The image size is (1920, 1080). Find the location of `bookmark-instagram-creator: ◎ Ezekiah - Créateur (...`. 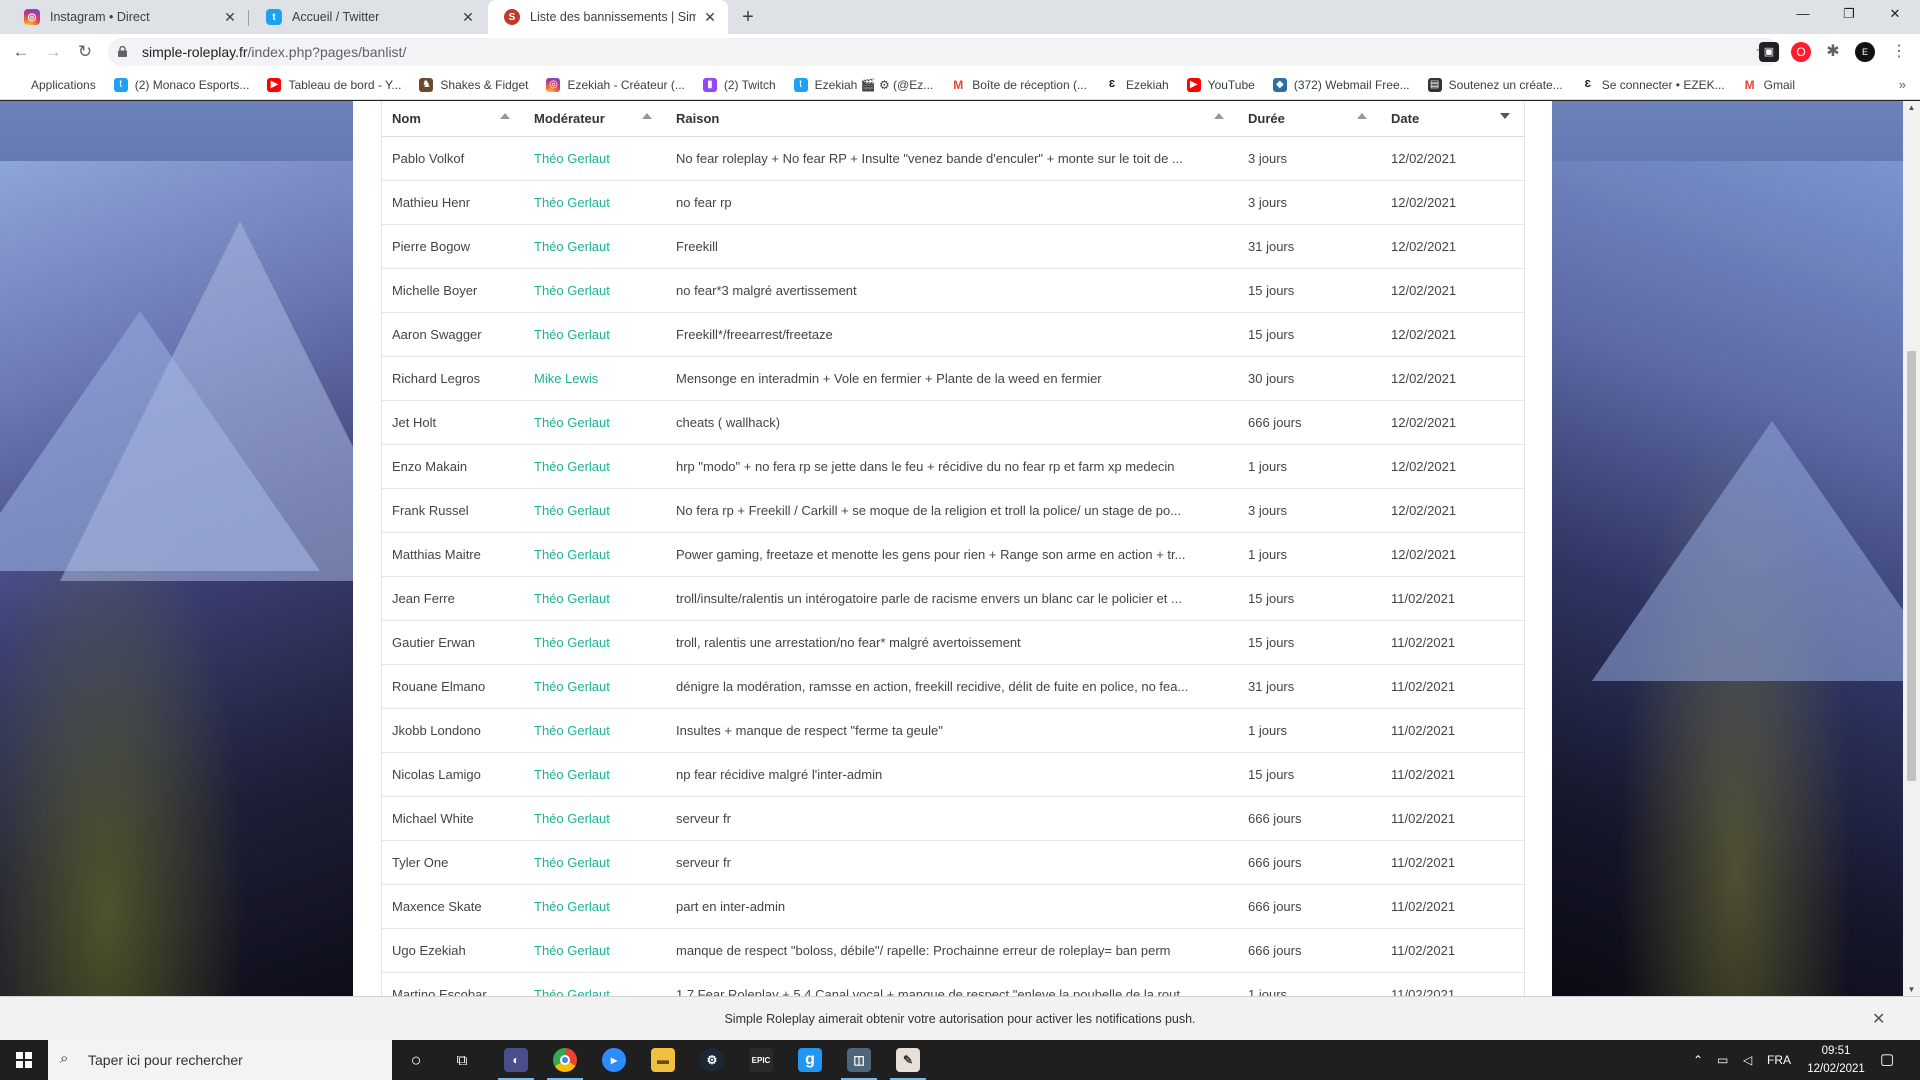

bookmark-instagram-creator: ◎ Ezekiah - Créateur (... is located at coordinates (615, 84).